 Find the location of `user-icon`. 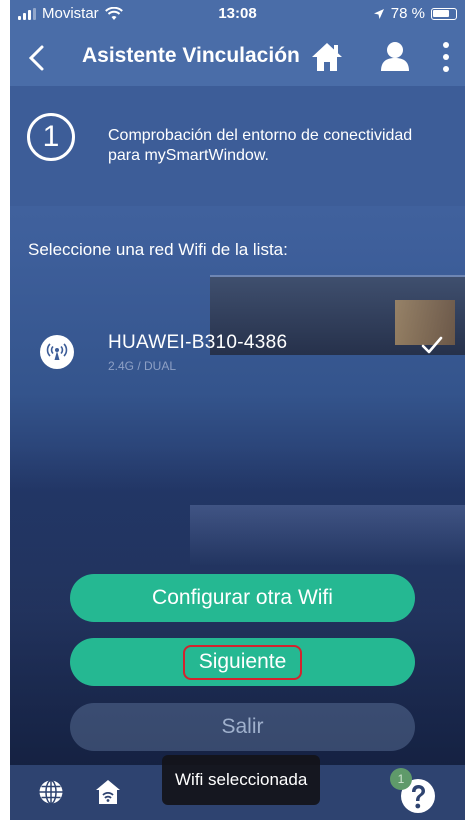

user-icon is located at coordinates (395, 56).